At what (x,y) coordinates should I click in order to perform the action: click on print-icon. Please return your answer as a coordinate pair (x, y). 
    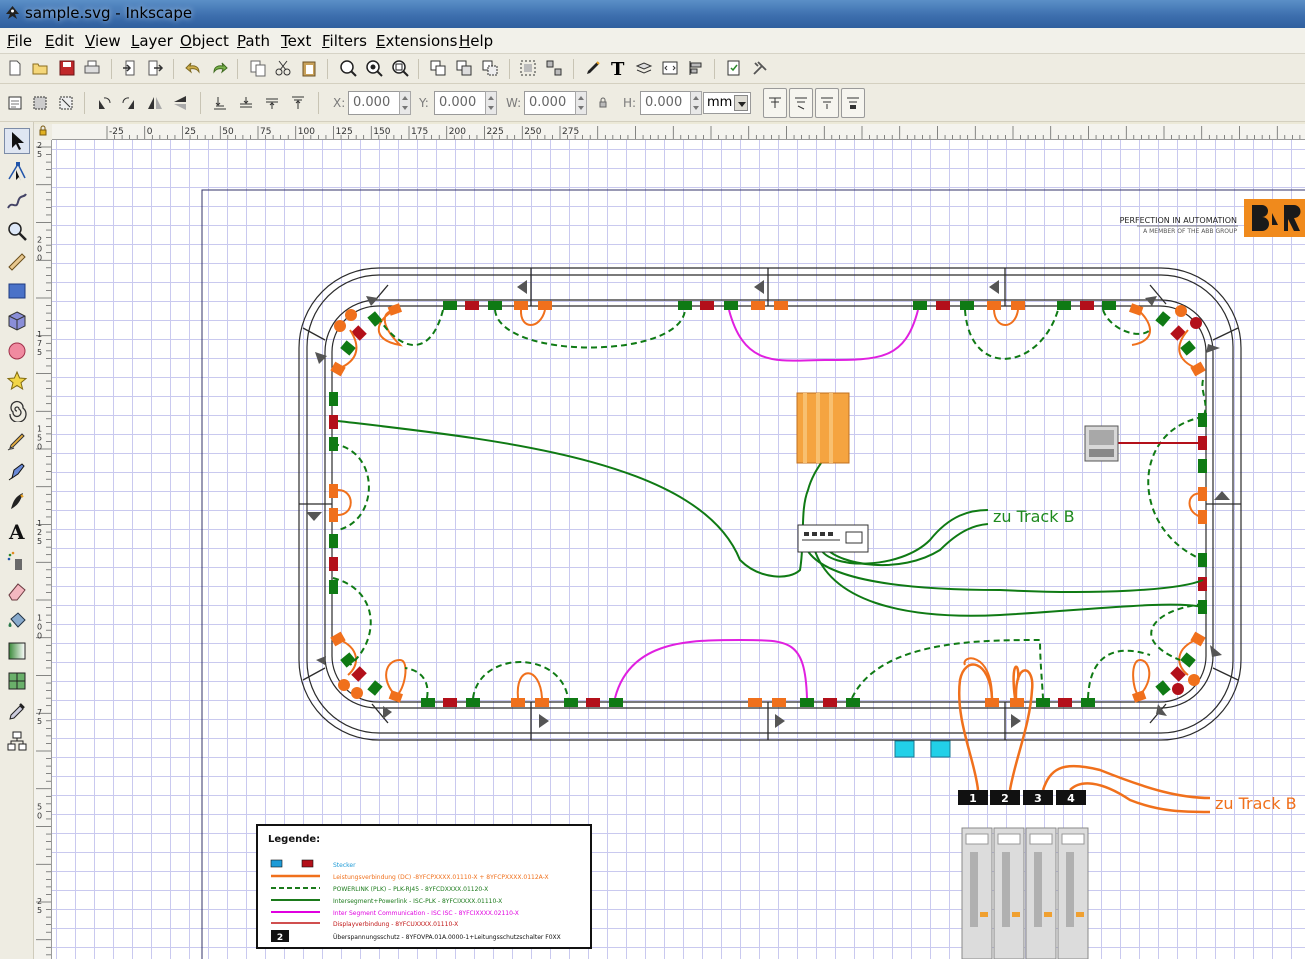
    Looking at the image, I should click on (92, 68).